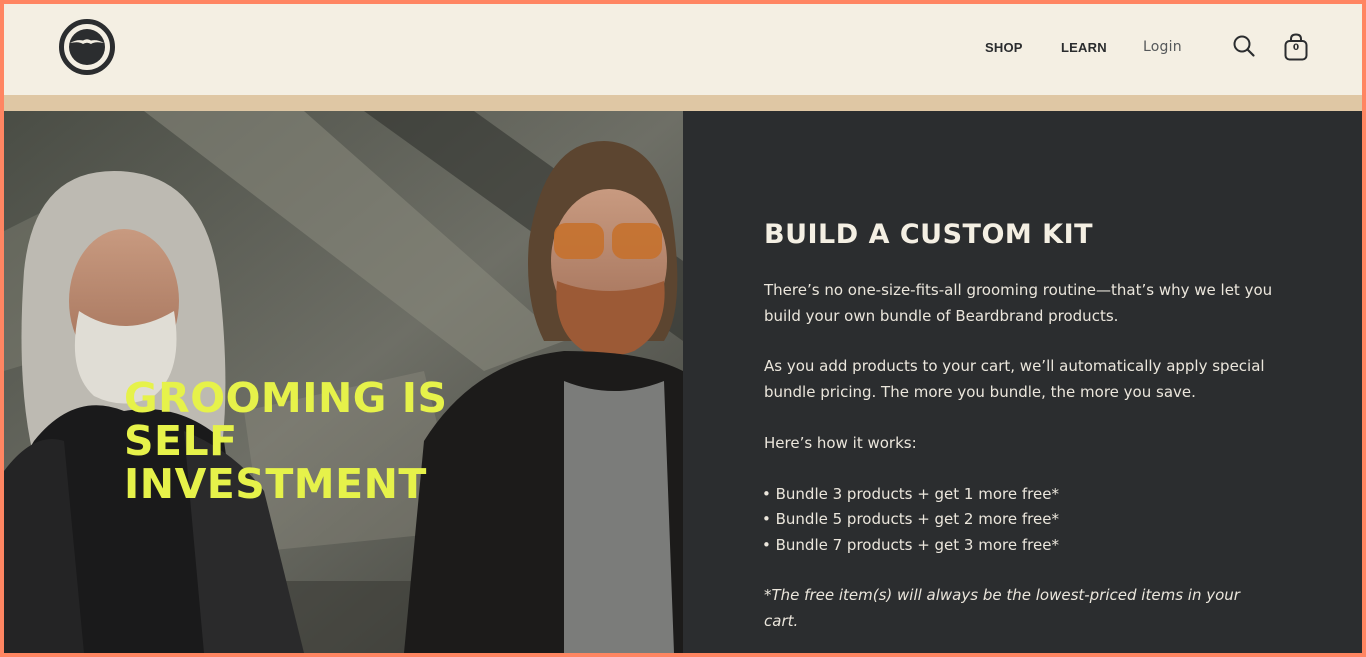 The width and height of the screenshot is (1366, 657). I want to click on hero-title-line-1: GROOMING IS, so click(286, 398).